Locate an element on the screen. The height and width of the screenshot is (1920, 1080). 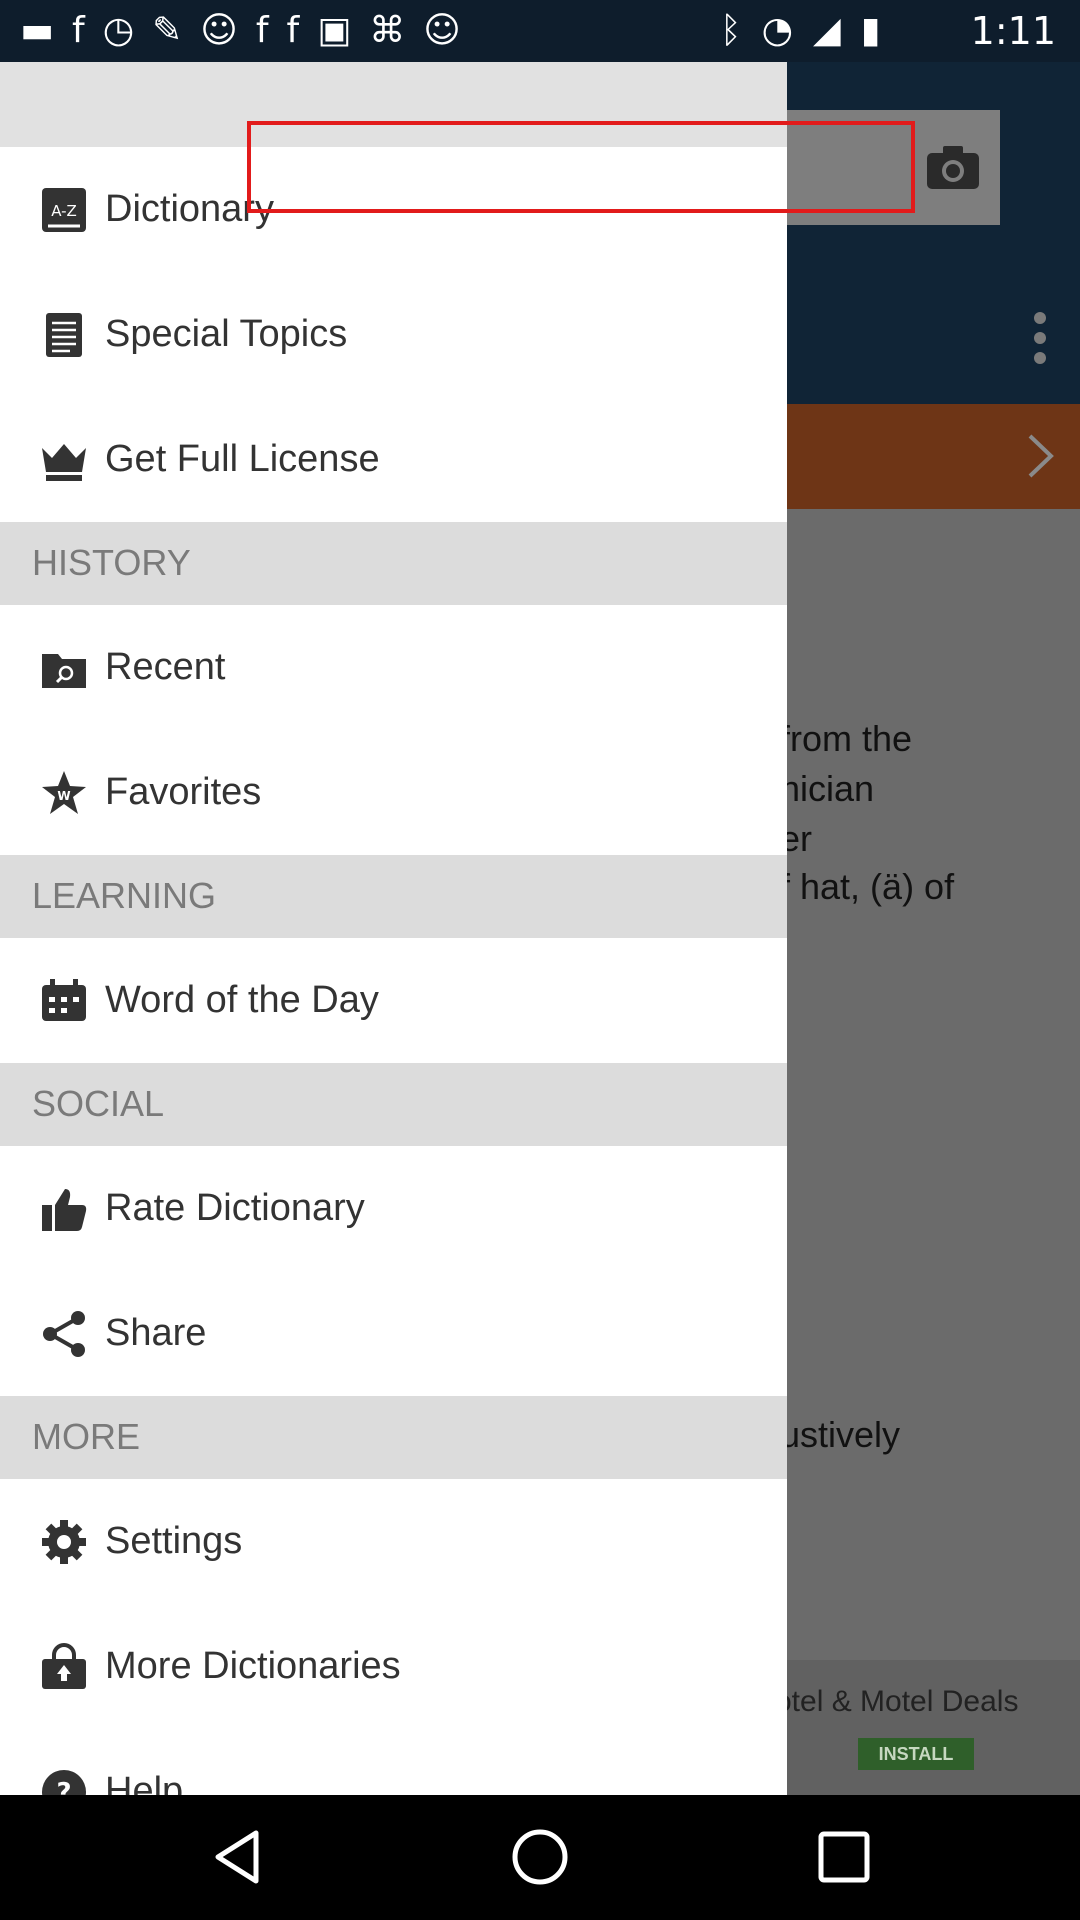
menu-item-more-dictionaries: More Dictionaries is located at coordinates (393, 1666).